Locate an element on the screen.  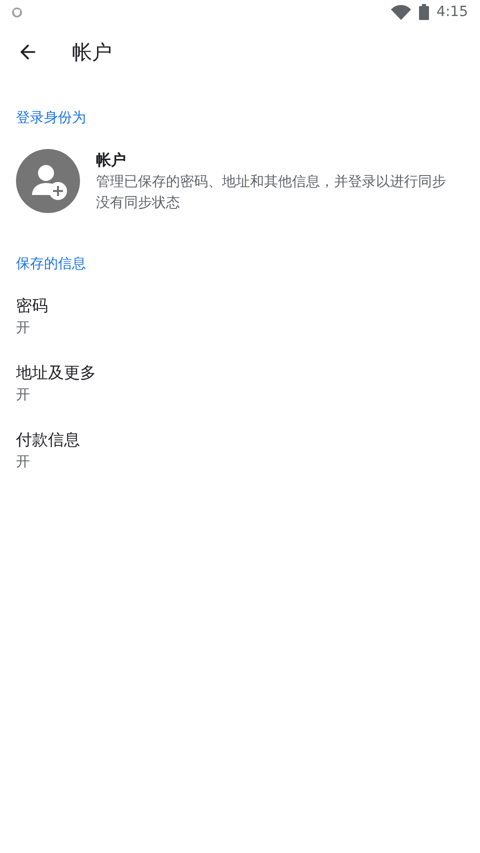
shield-icon is located at coordinates (17, 12).